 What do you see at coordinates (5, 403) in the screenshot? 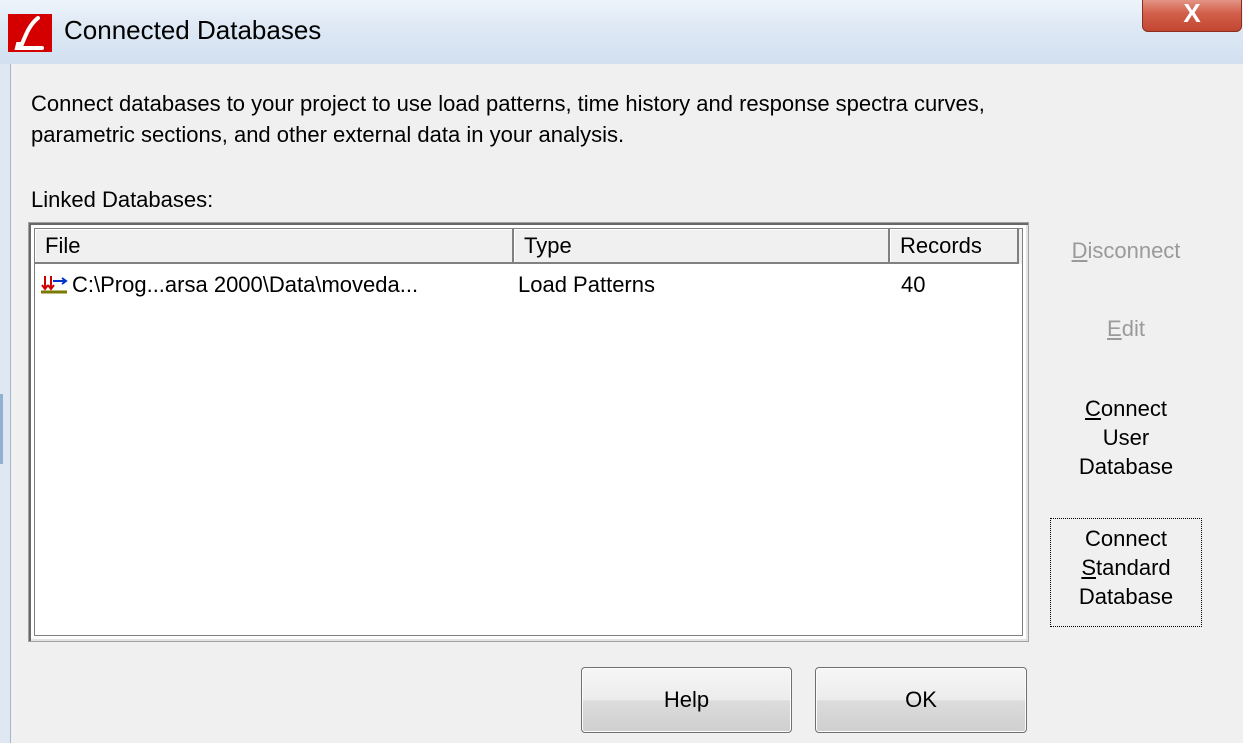
I see `window-frame-edge` at bounding box center [5, 403].